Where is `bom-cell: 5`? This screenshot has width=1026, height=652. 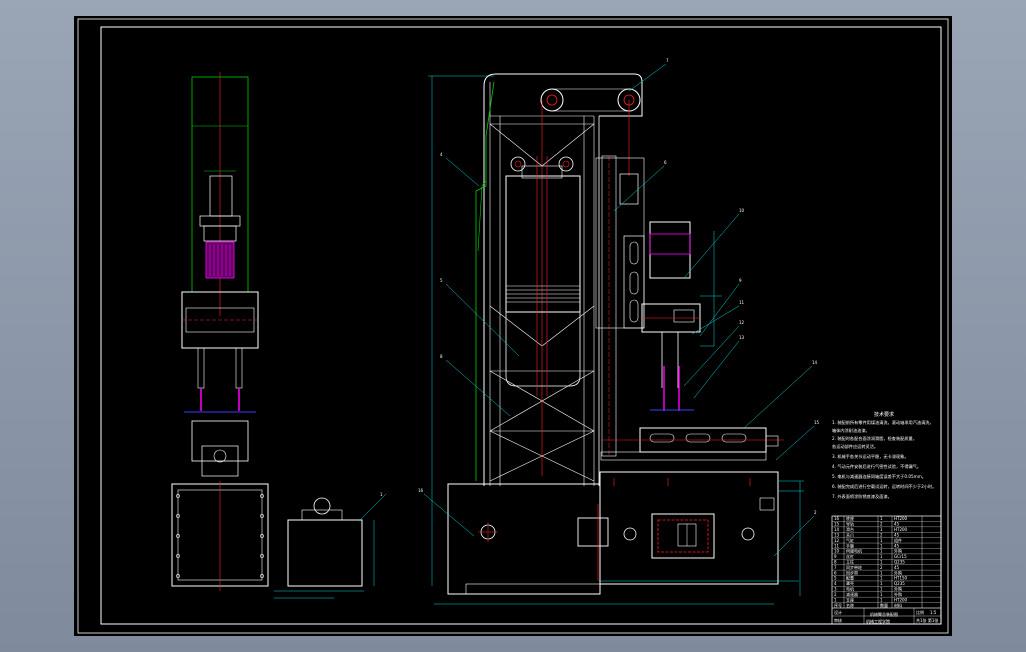 bom-cell: 5 is located at coordinates (835, 578).